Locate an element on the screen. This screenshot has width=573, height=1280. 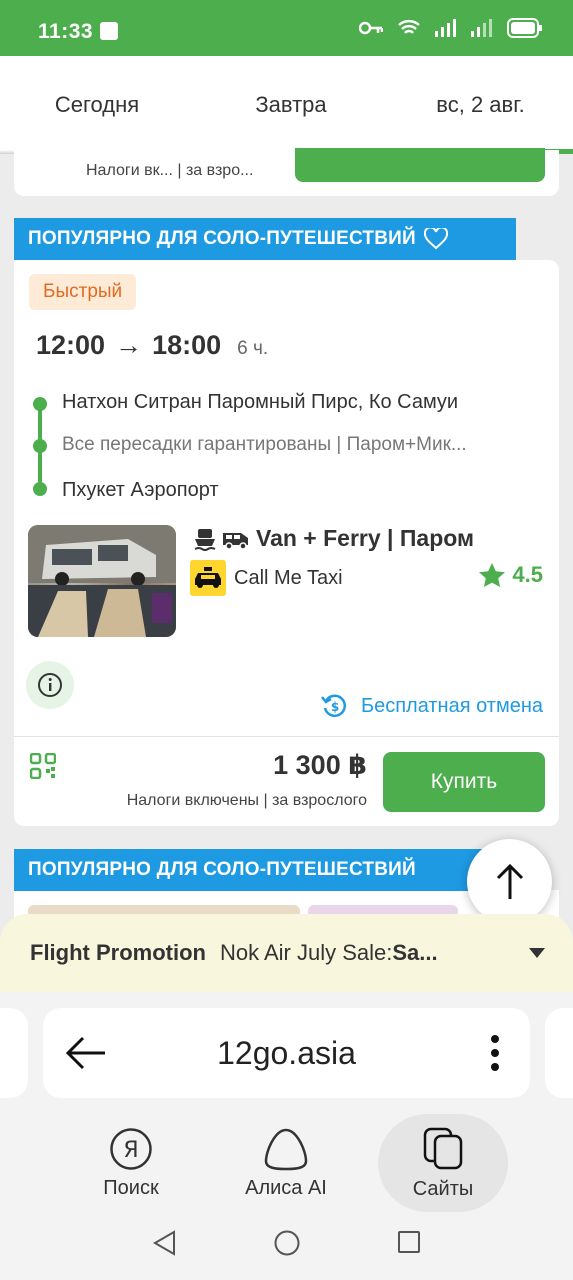
rating-value: 4.5 is located at coordinates (527, 574).